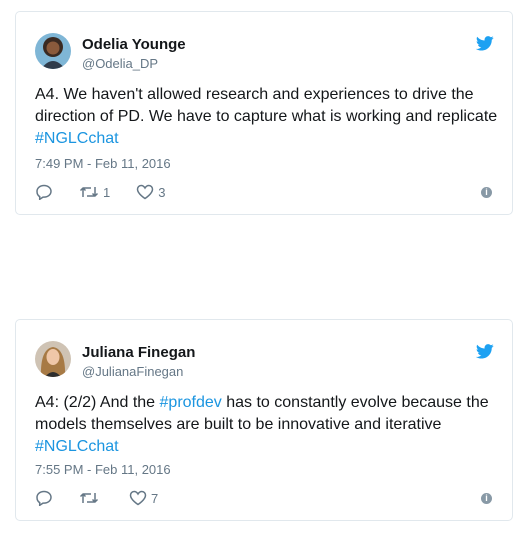 This screenshot has height=534, width=527. I want to click on like-button: 7, so click(143, 498).